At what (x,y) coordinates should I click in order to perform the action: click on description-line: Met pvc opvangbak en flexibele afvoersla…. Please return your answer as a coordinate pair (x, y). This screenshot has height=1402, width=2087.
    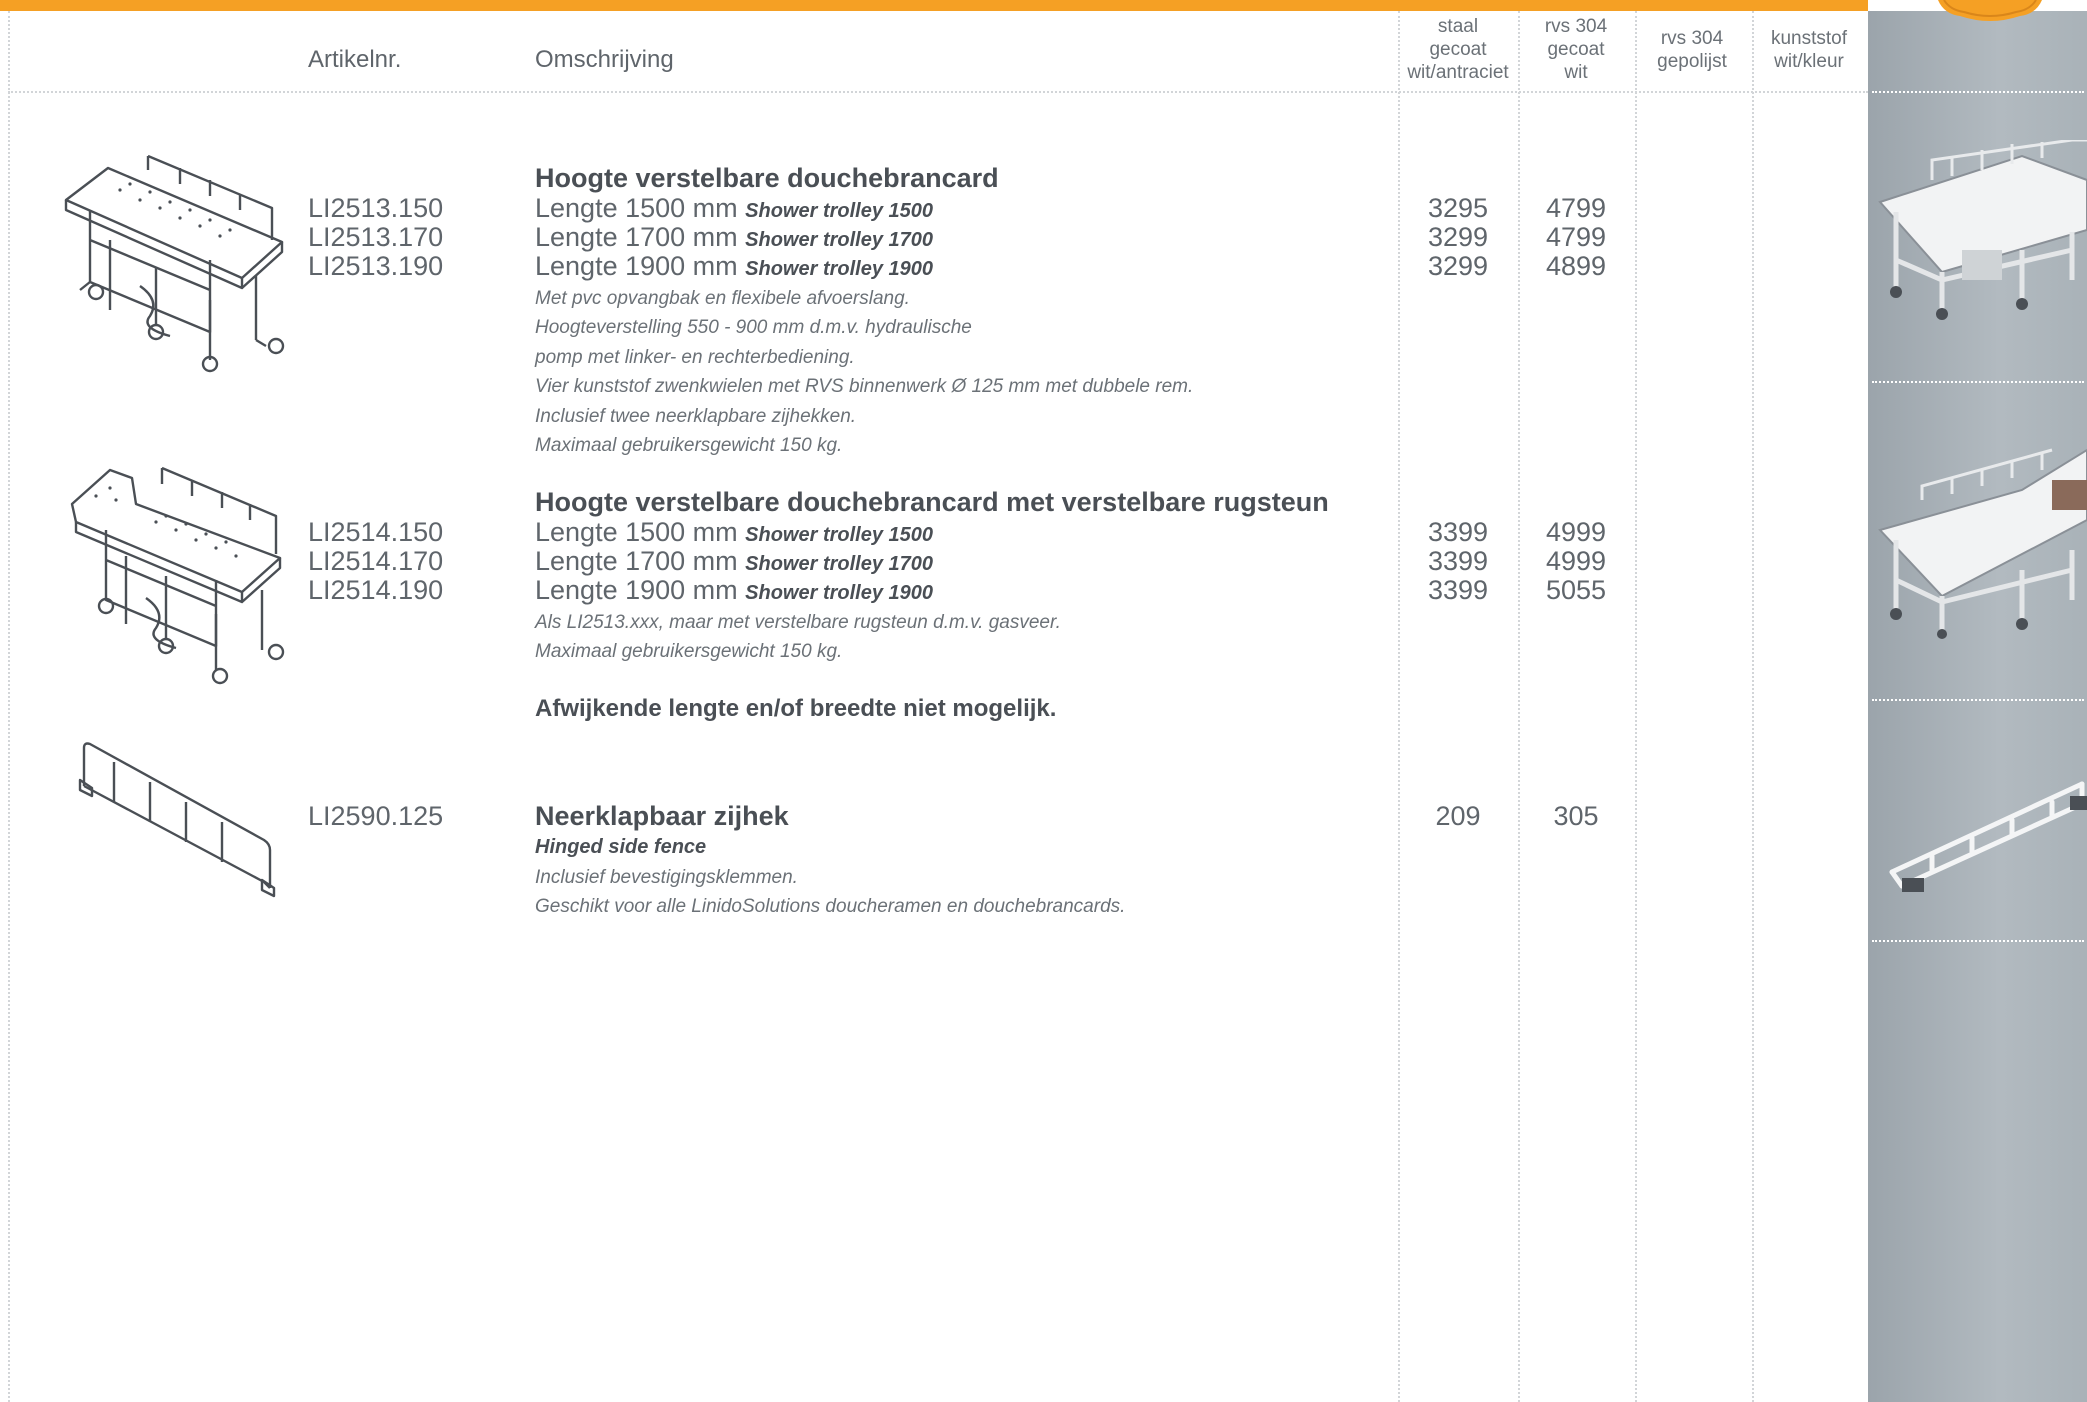
    Looking at the image, I should click on (722, 298).